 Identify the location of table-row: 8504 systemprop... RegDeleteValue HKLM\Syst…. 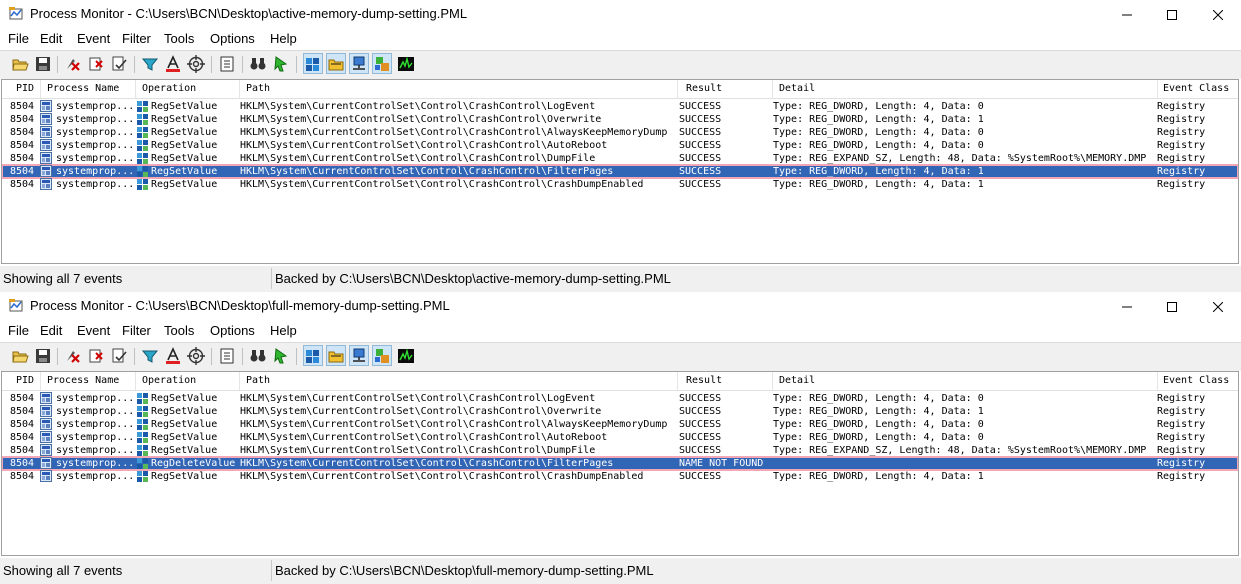
(620, 463).